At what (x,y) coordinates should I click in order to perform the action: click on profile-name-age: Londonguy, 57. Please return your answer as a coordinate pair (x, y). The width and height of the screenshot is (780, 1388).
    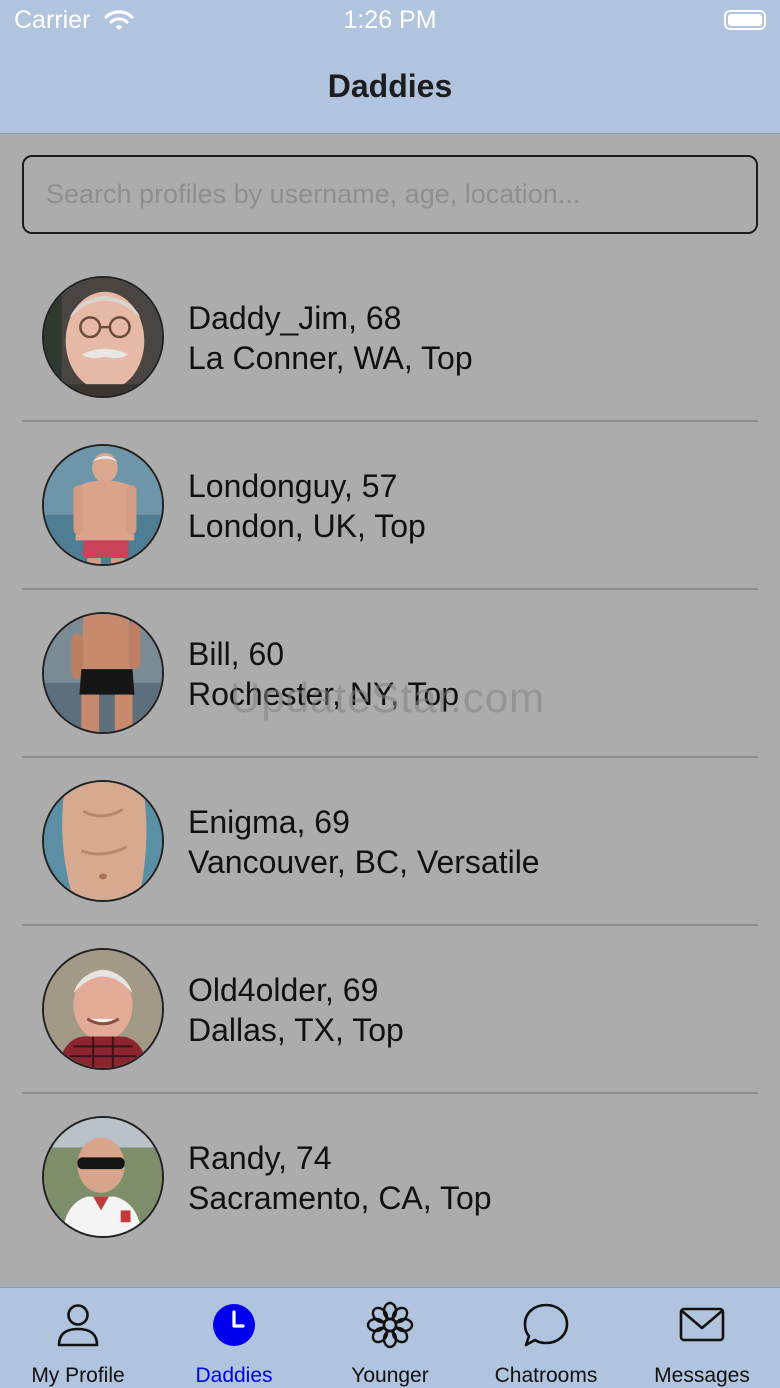
    Looking at the image, I should click on (293, 486).